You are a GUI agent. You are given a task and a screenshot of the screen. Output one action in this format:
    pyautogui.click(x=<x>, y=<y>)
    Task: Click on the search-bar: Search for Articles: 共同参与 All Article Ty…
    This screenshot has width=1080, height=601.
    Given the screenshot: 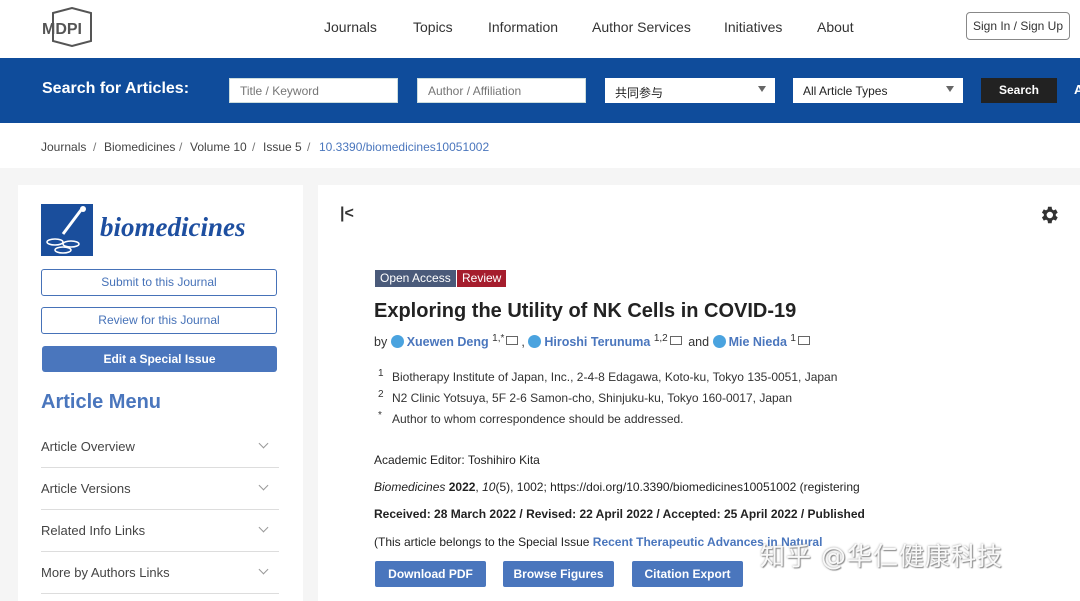 What is the action you would take?
    pyautogui.click(x=540, y=90)
    